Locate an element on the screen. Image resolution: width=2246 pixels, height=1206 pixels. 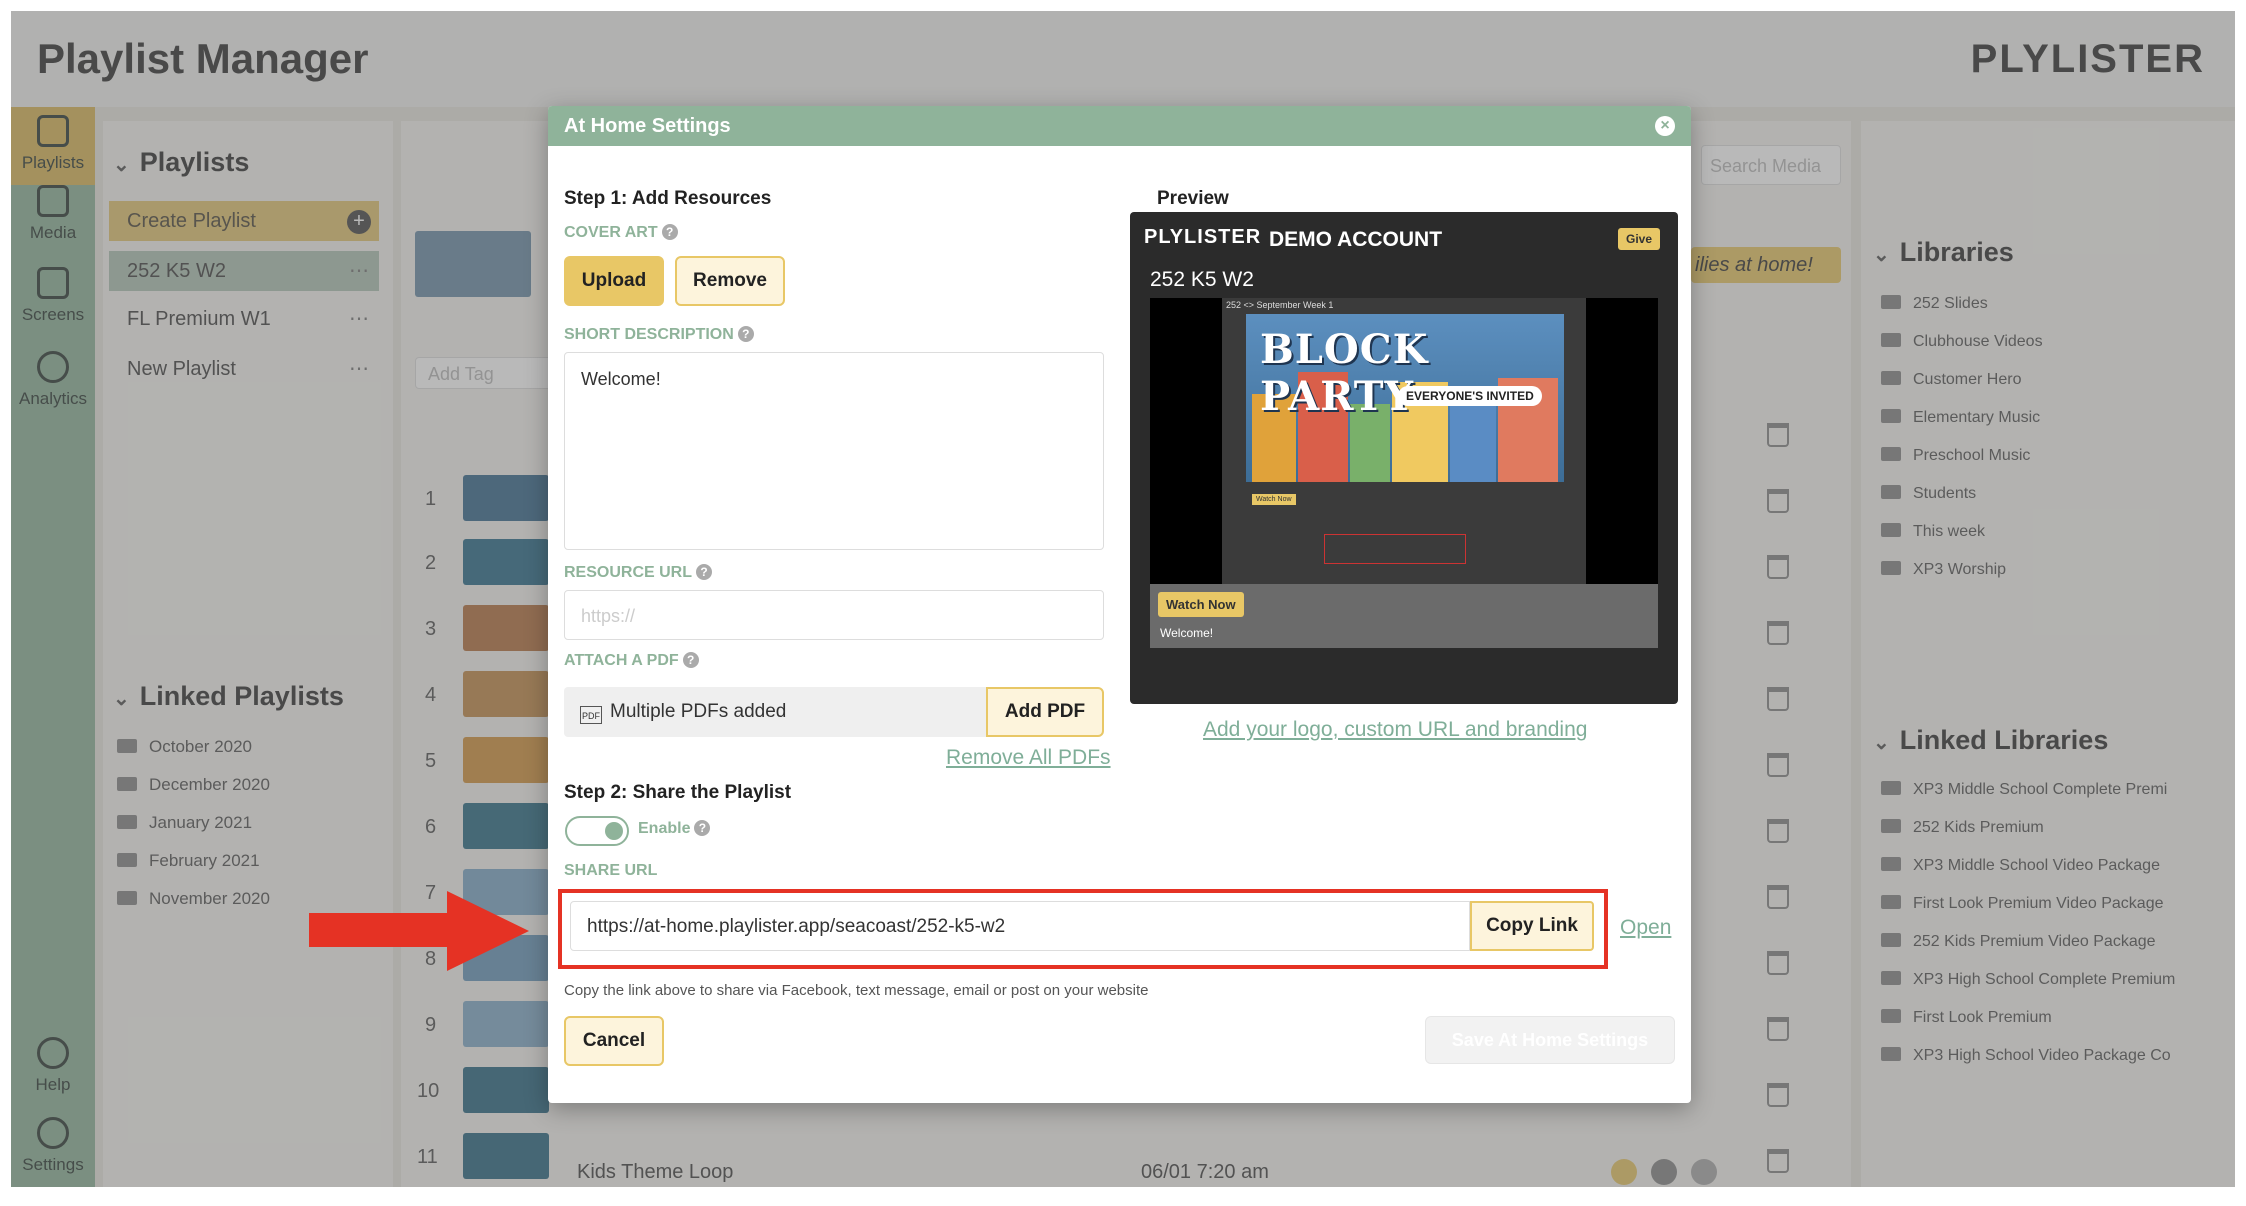
open-link: Open is located at coordinates (1645, 928).